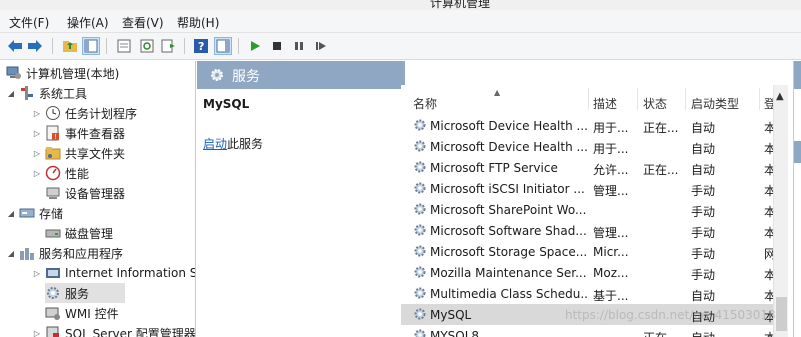  What do you see at coordinates (95, 153) in the screenshot?
I see `tree-item-label: 共享文件夹` at bounding box center [95, 153].